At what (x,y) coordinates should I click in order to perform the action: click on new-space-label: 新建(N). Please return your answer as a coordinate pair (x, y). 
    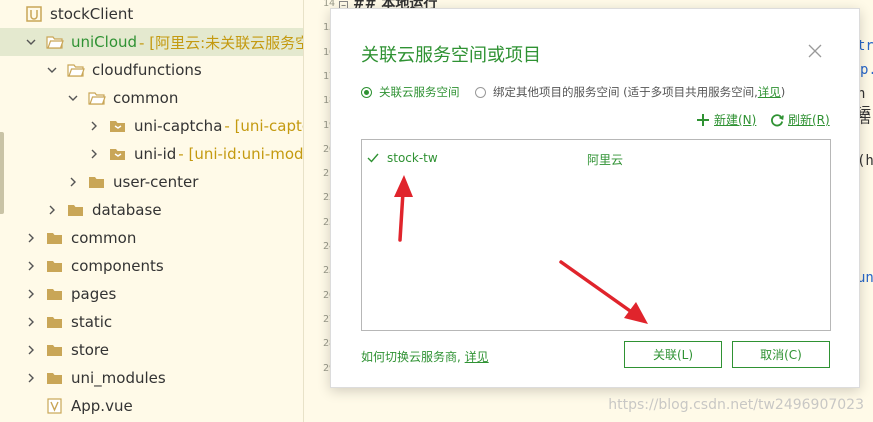
    Looking at the image, I should click on (735, 120).